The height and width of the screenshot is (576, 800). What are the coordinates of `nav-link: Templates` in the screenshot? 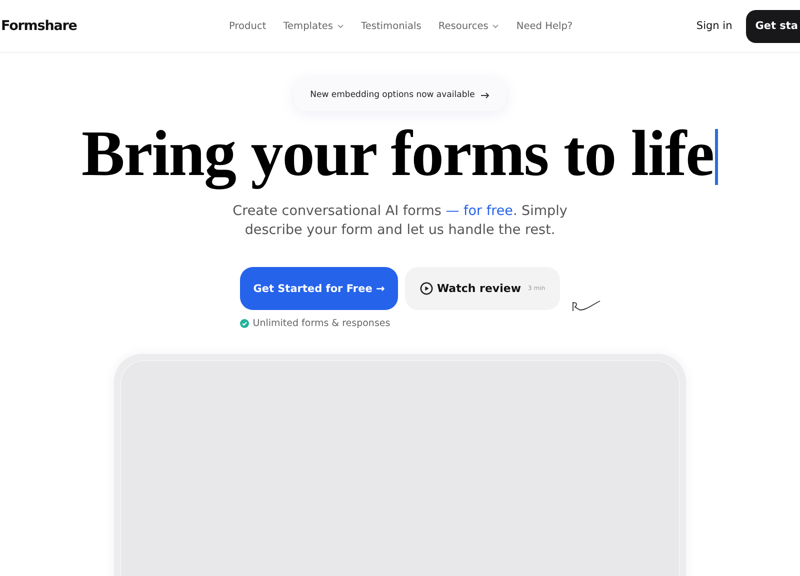 It's located at (313, 26).